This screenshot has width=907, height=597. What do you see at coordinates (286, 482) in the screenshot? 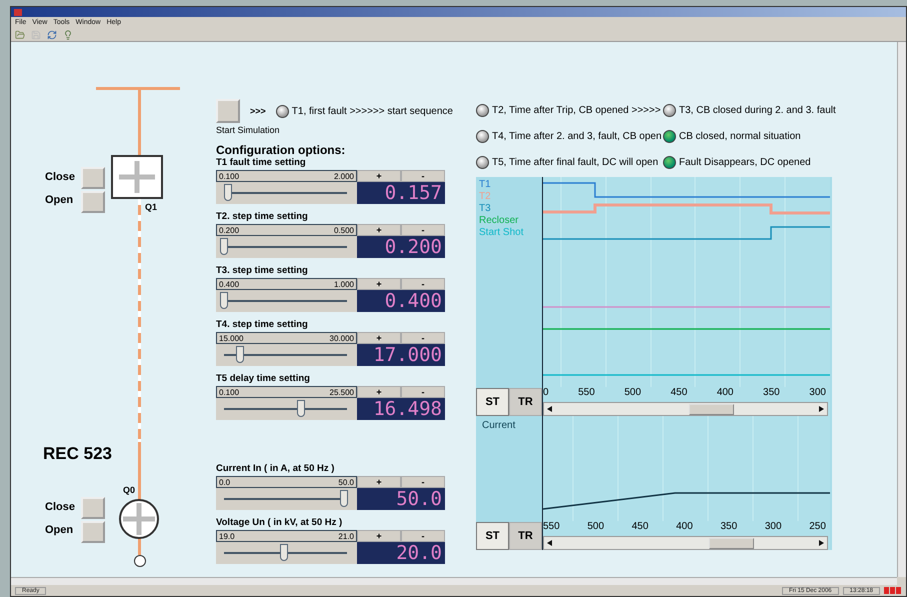
I see `range-bar: 0.0 50.0` at bounding box center [286, 482].